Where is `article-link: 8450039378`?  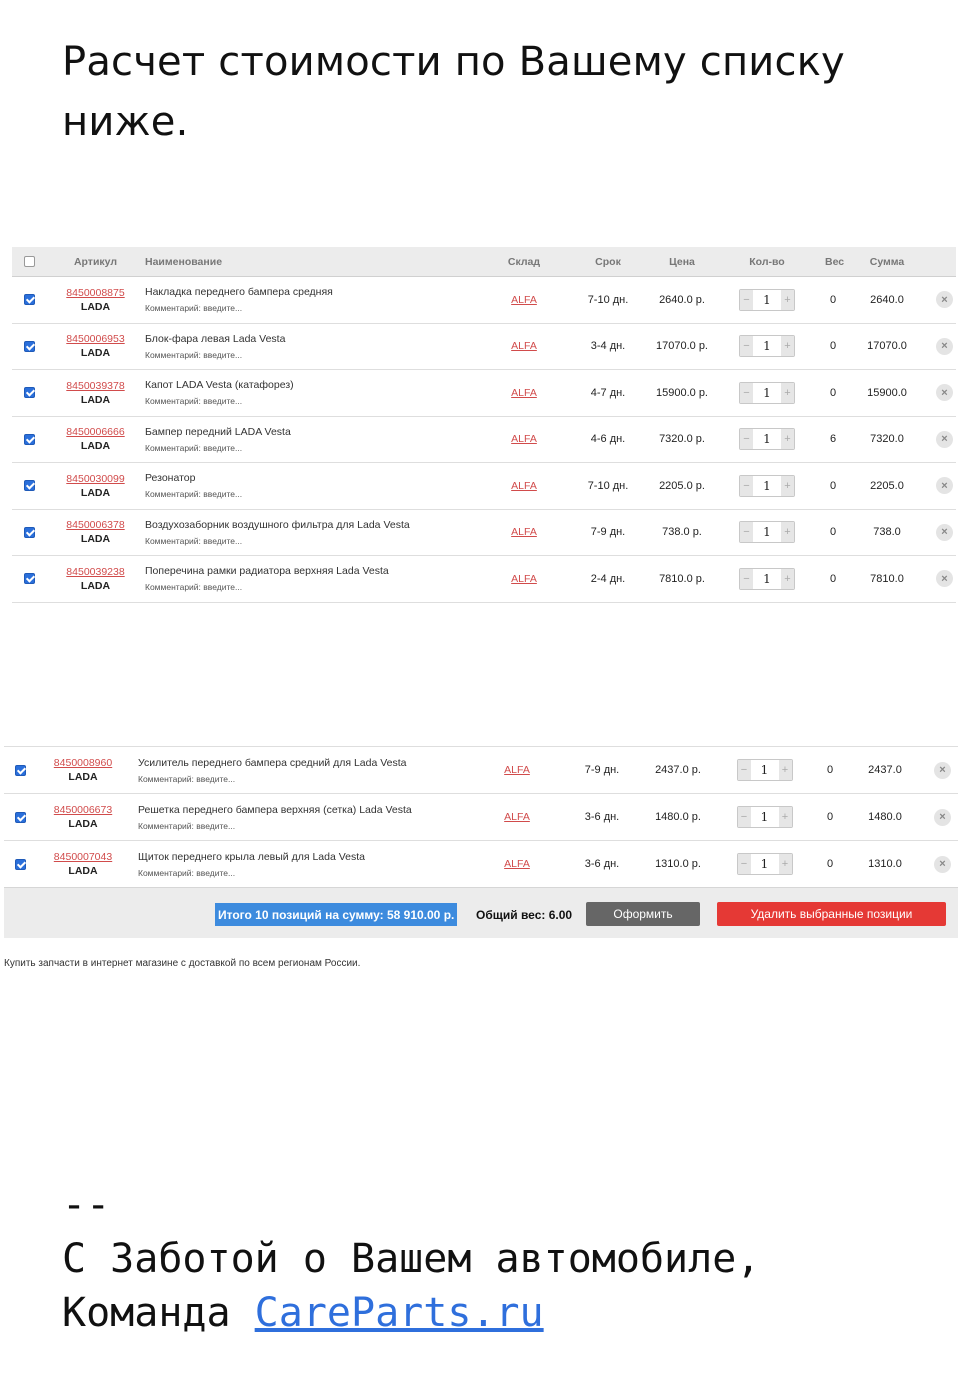
article-link: 8450039378 is located at coordinates (95, 386).